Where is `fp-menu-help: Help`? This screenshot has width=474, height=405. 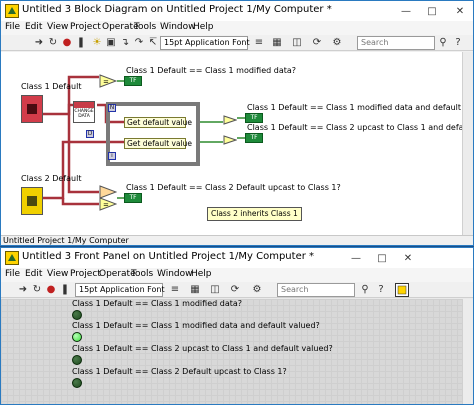
fp-menu-help: Help is located at coordinates (201, 274).